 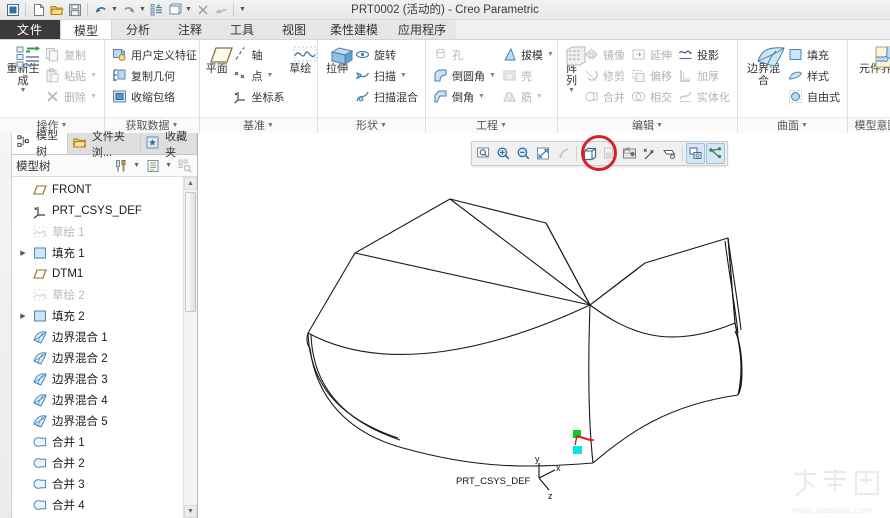 I want to click on tree-item-boundary-blend-2: 边界混合 2, so click(x=98, y=357).